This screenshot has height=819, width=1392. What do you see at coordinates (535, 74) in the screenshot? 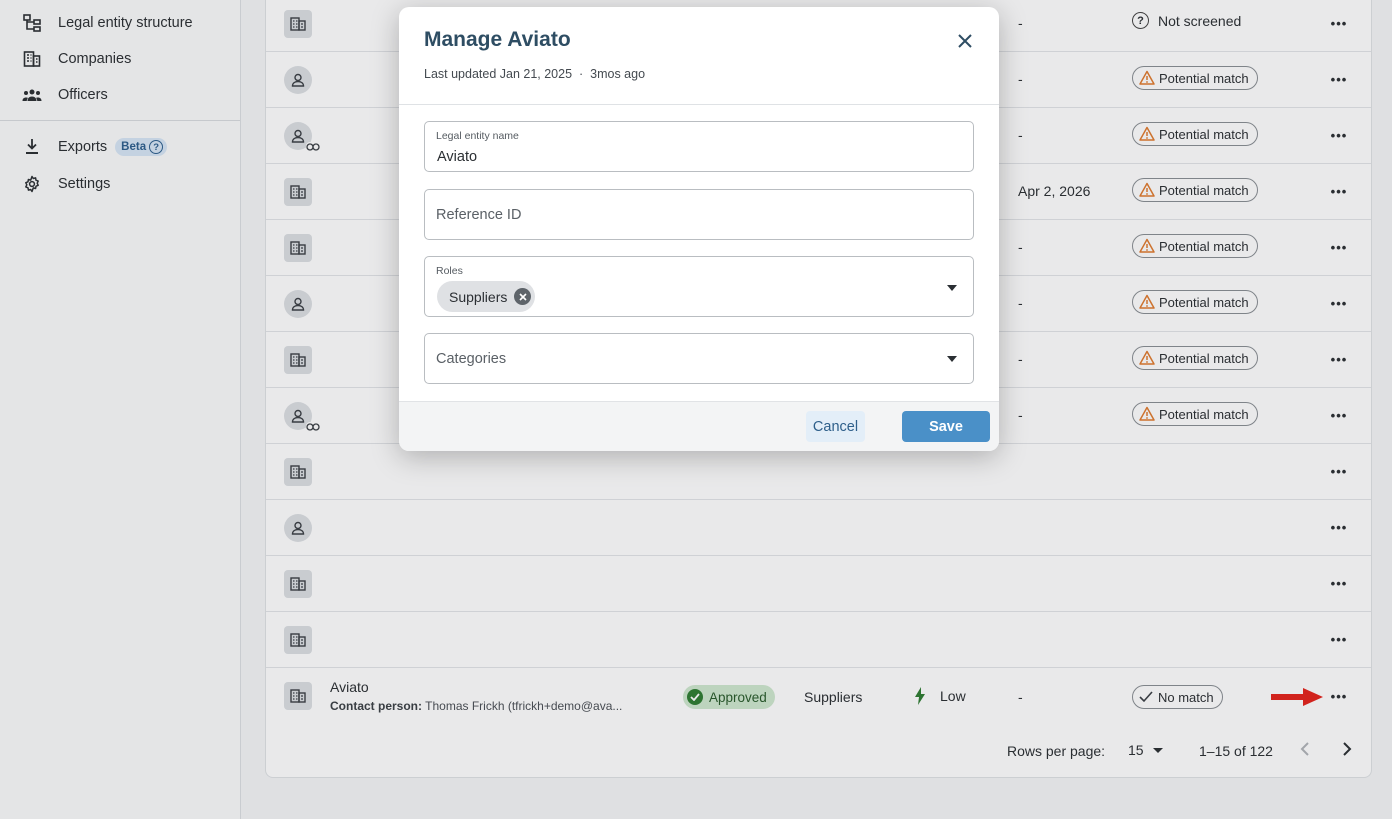
I see `last-updated: Last updated Jan 21, 2025 · 3mos ago` at bounding box center [535, 74].